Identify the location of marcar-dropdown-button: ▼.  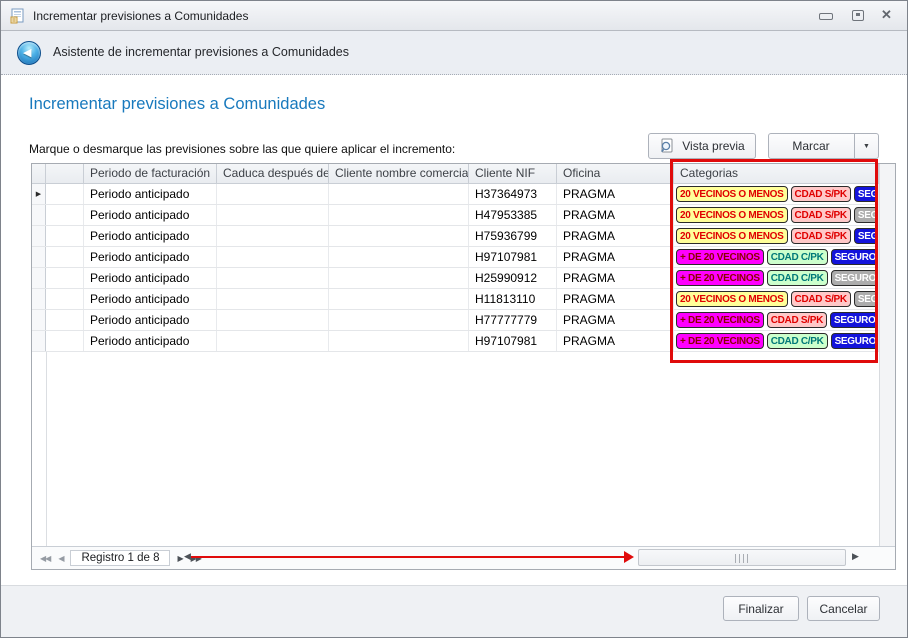
(866, 146).